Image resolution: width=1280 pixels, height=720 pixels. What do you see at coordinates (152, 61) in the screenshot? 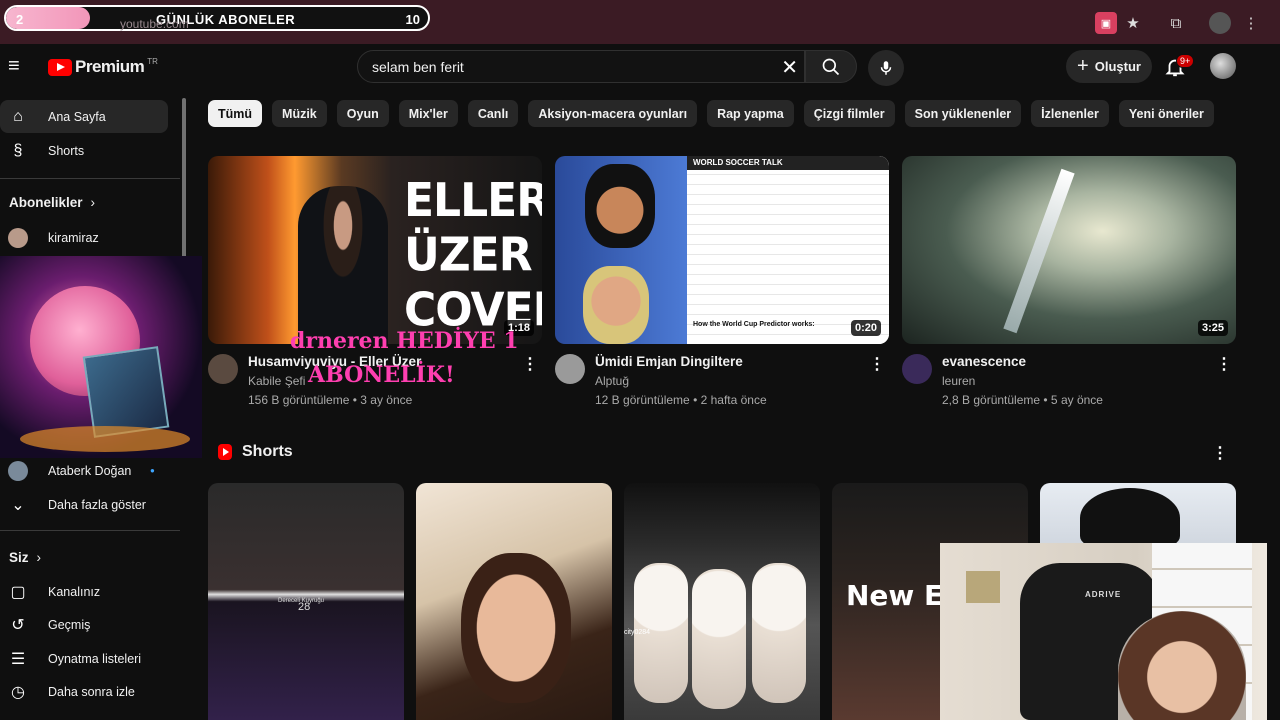
I see `logo-region: TR` at bounding box center [152, 61].